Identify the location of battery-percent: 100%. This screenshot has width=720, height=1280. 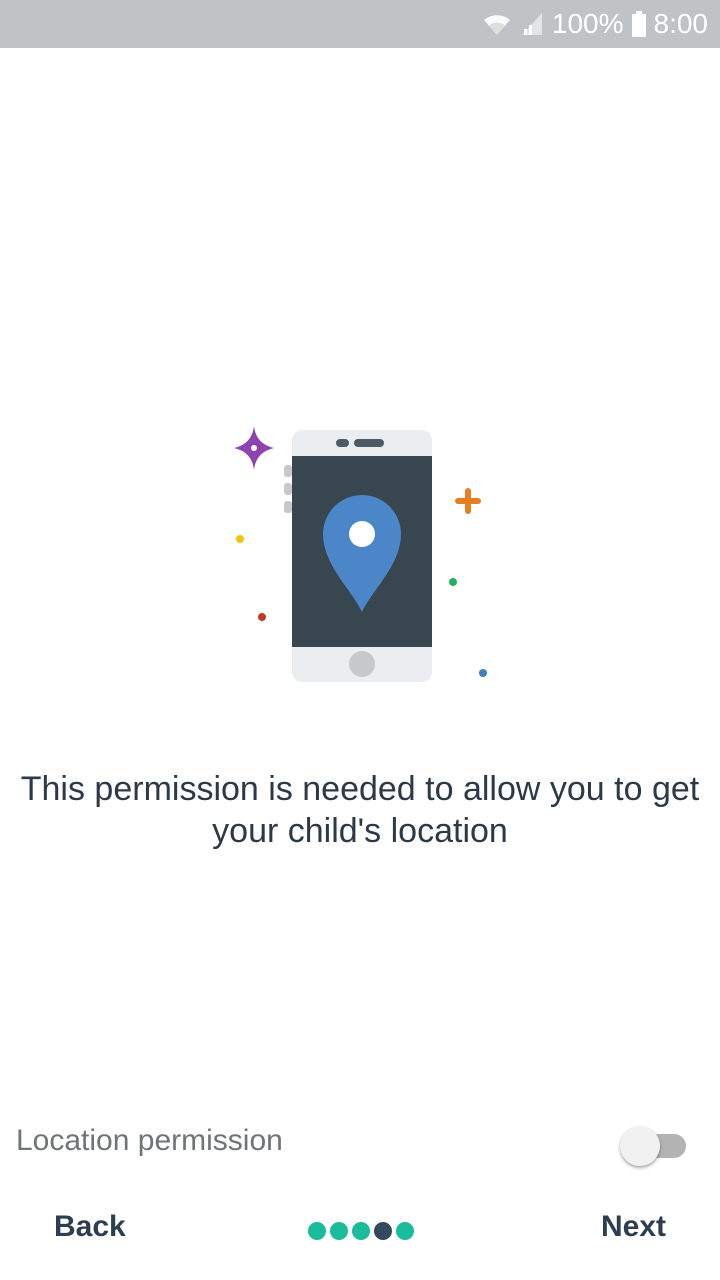
(587, 23).